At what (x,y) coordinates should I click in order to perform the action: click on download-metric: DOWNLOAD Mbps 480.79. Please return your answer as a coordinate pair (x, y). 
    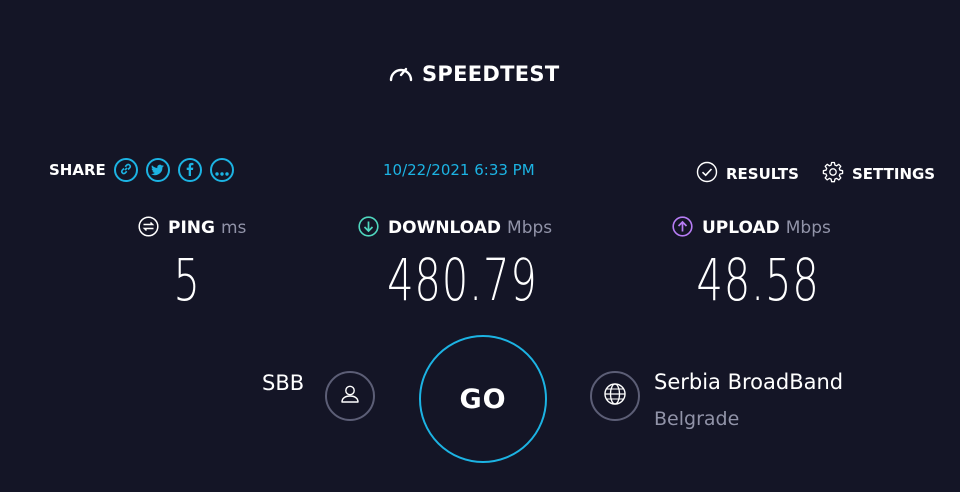
    Looking at the image, I should click on (455, 264).